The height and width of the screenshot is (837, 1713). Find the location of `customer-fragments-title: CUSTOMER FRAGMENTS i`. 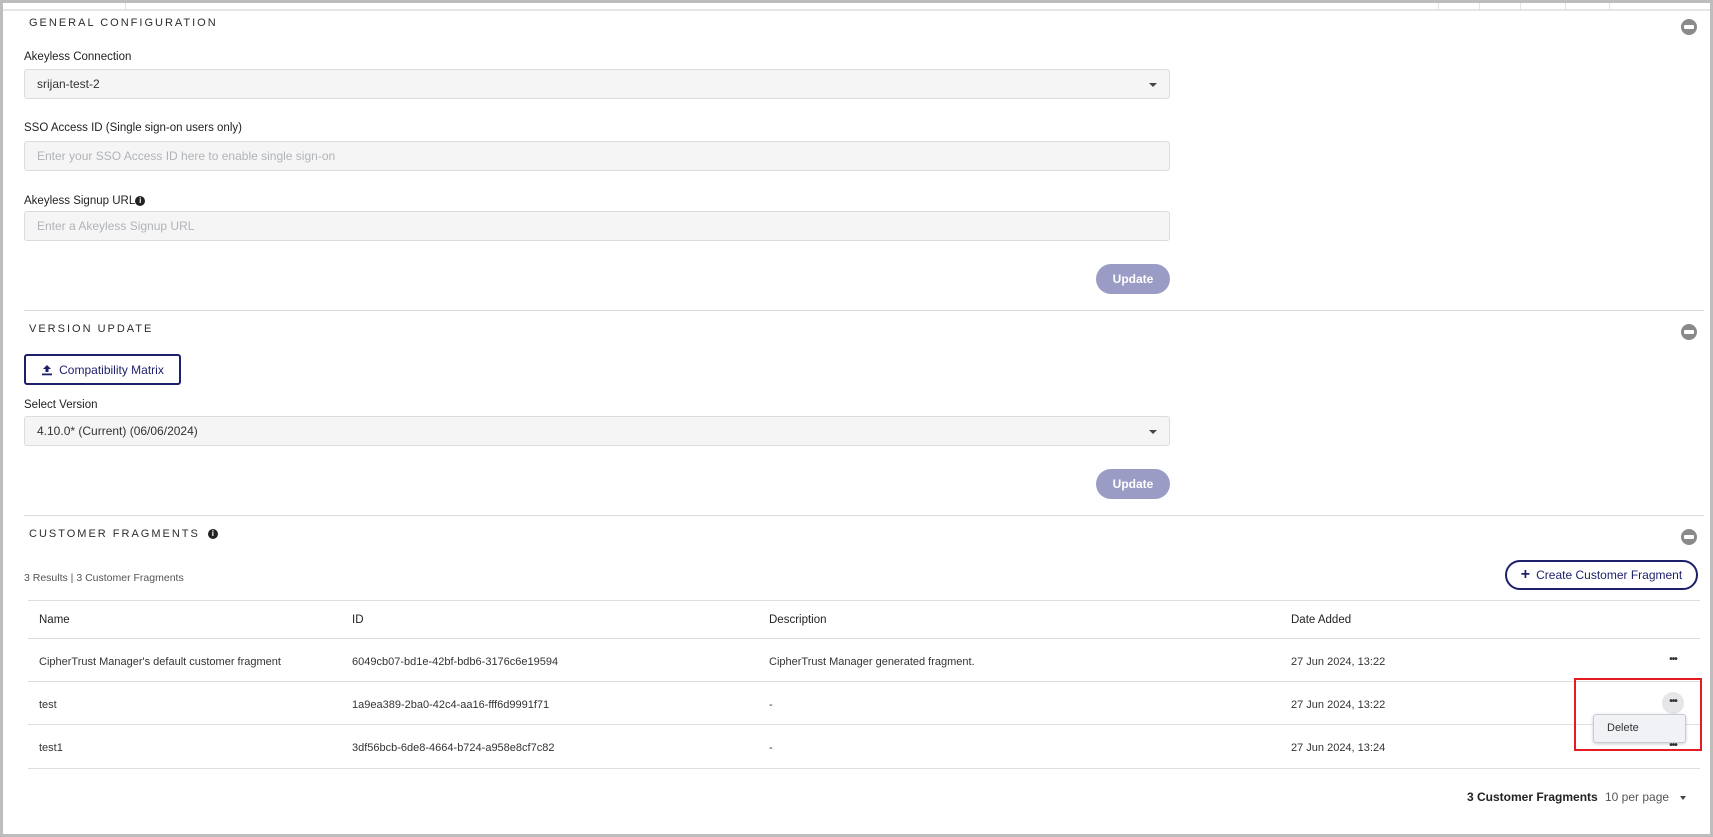

customer-fragments-title: CUSTOMER FRAGMENTS i is located at coordinates (123, 534).